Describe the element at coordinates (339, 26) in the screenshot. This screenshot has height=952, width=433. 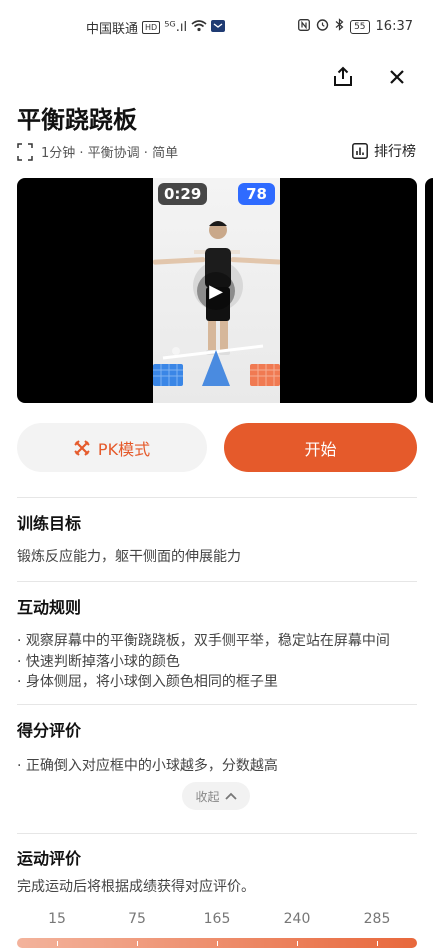
I see `bluetooth-icon` at that location.